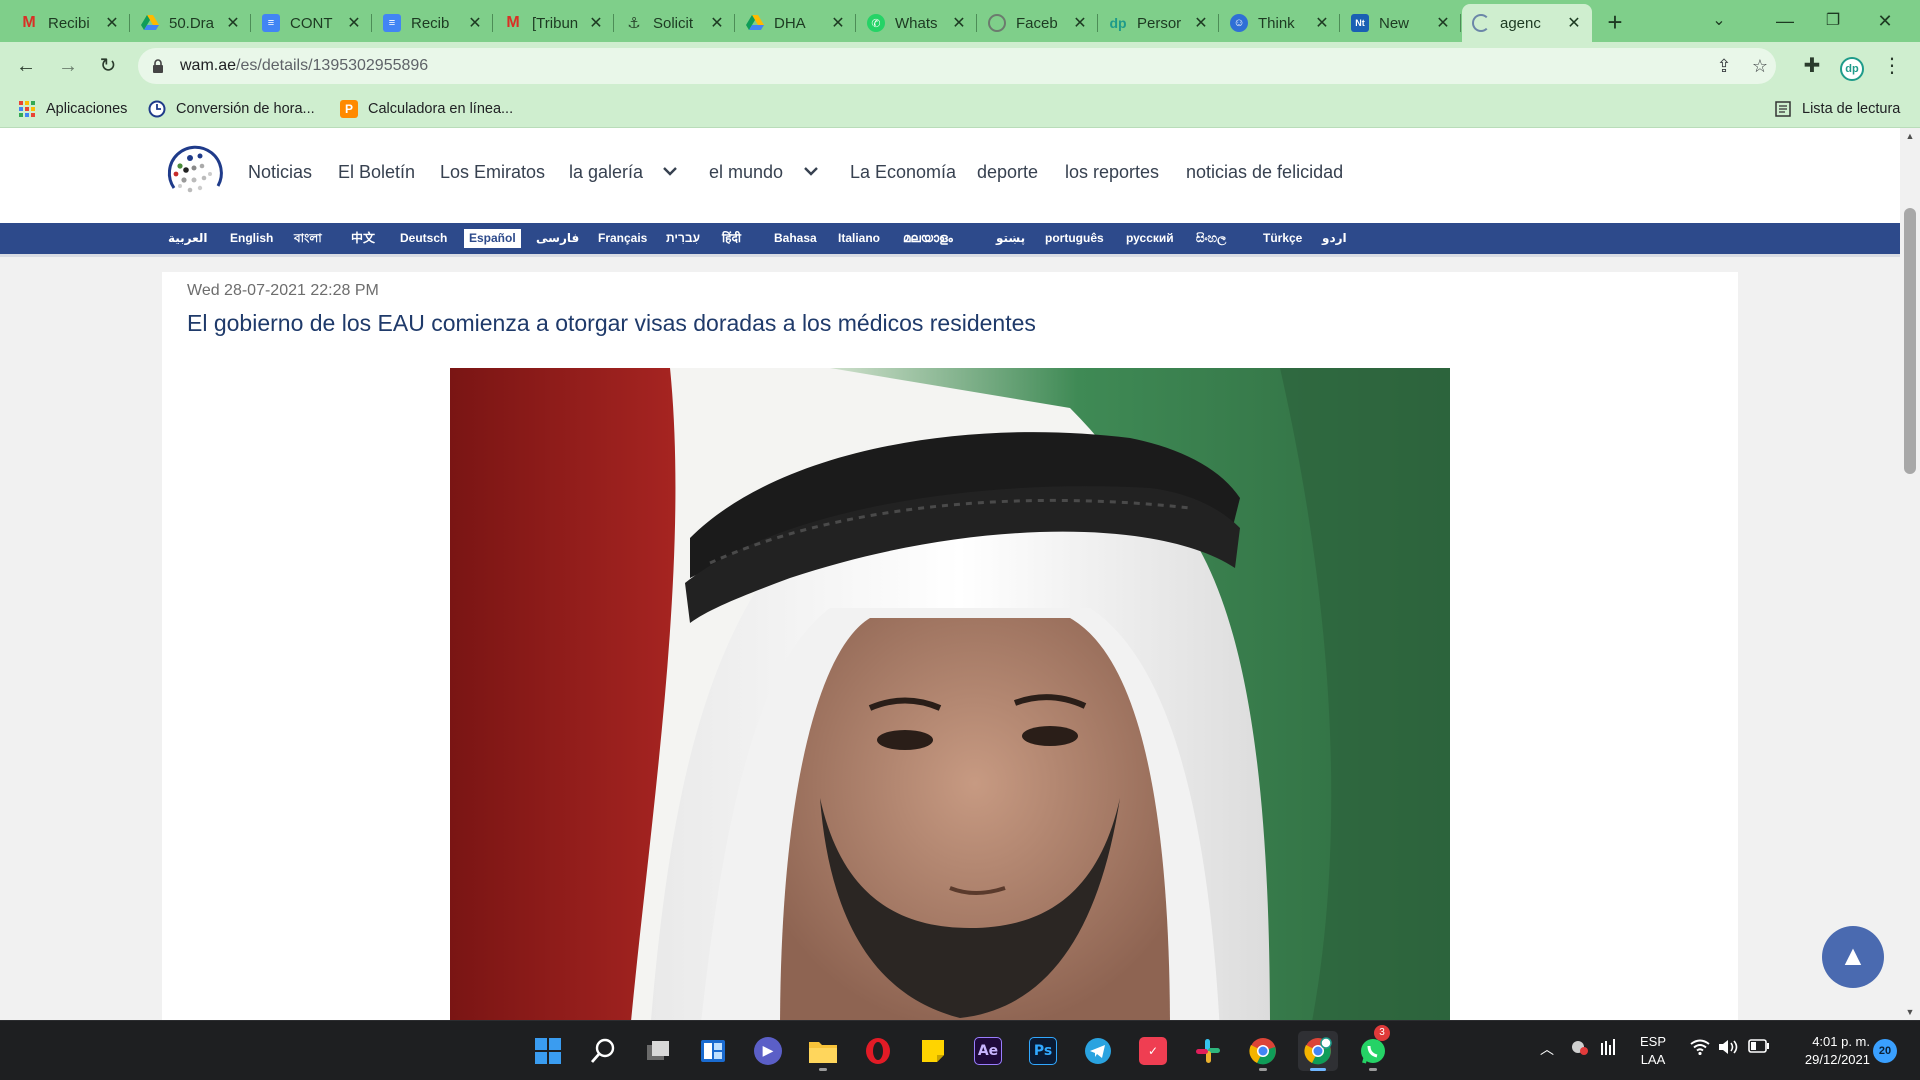 Image resolution: width=1920 pixels, height=1080 pixels. What do you see at coordinates (1098, 1051) in the screenshot?
I see `telegram-icon` at bounding box center [1098, 1051].